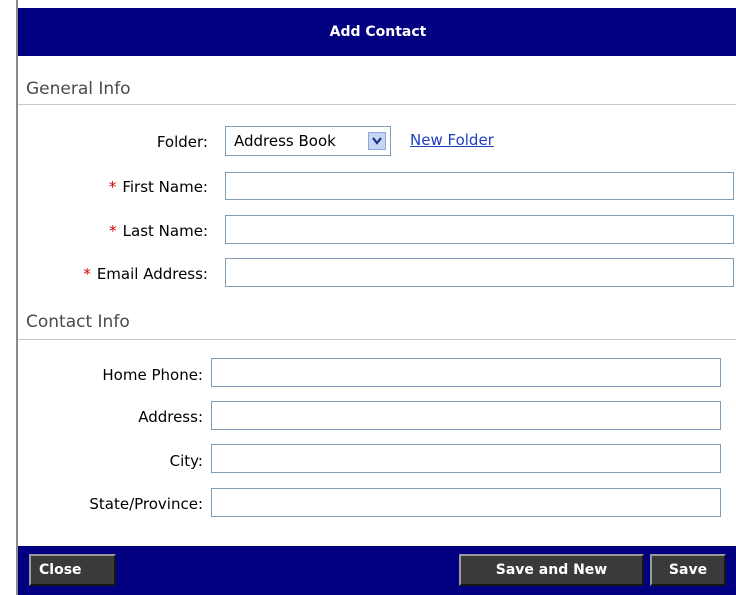 This screenshot has width=736, height=595. I want to click on first-name-label: * First Name:, so click(158, 187).